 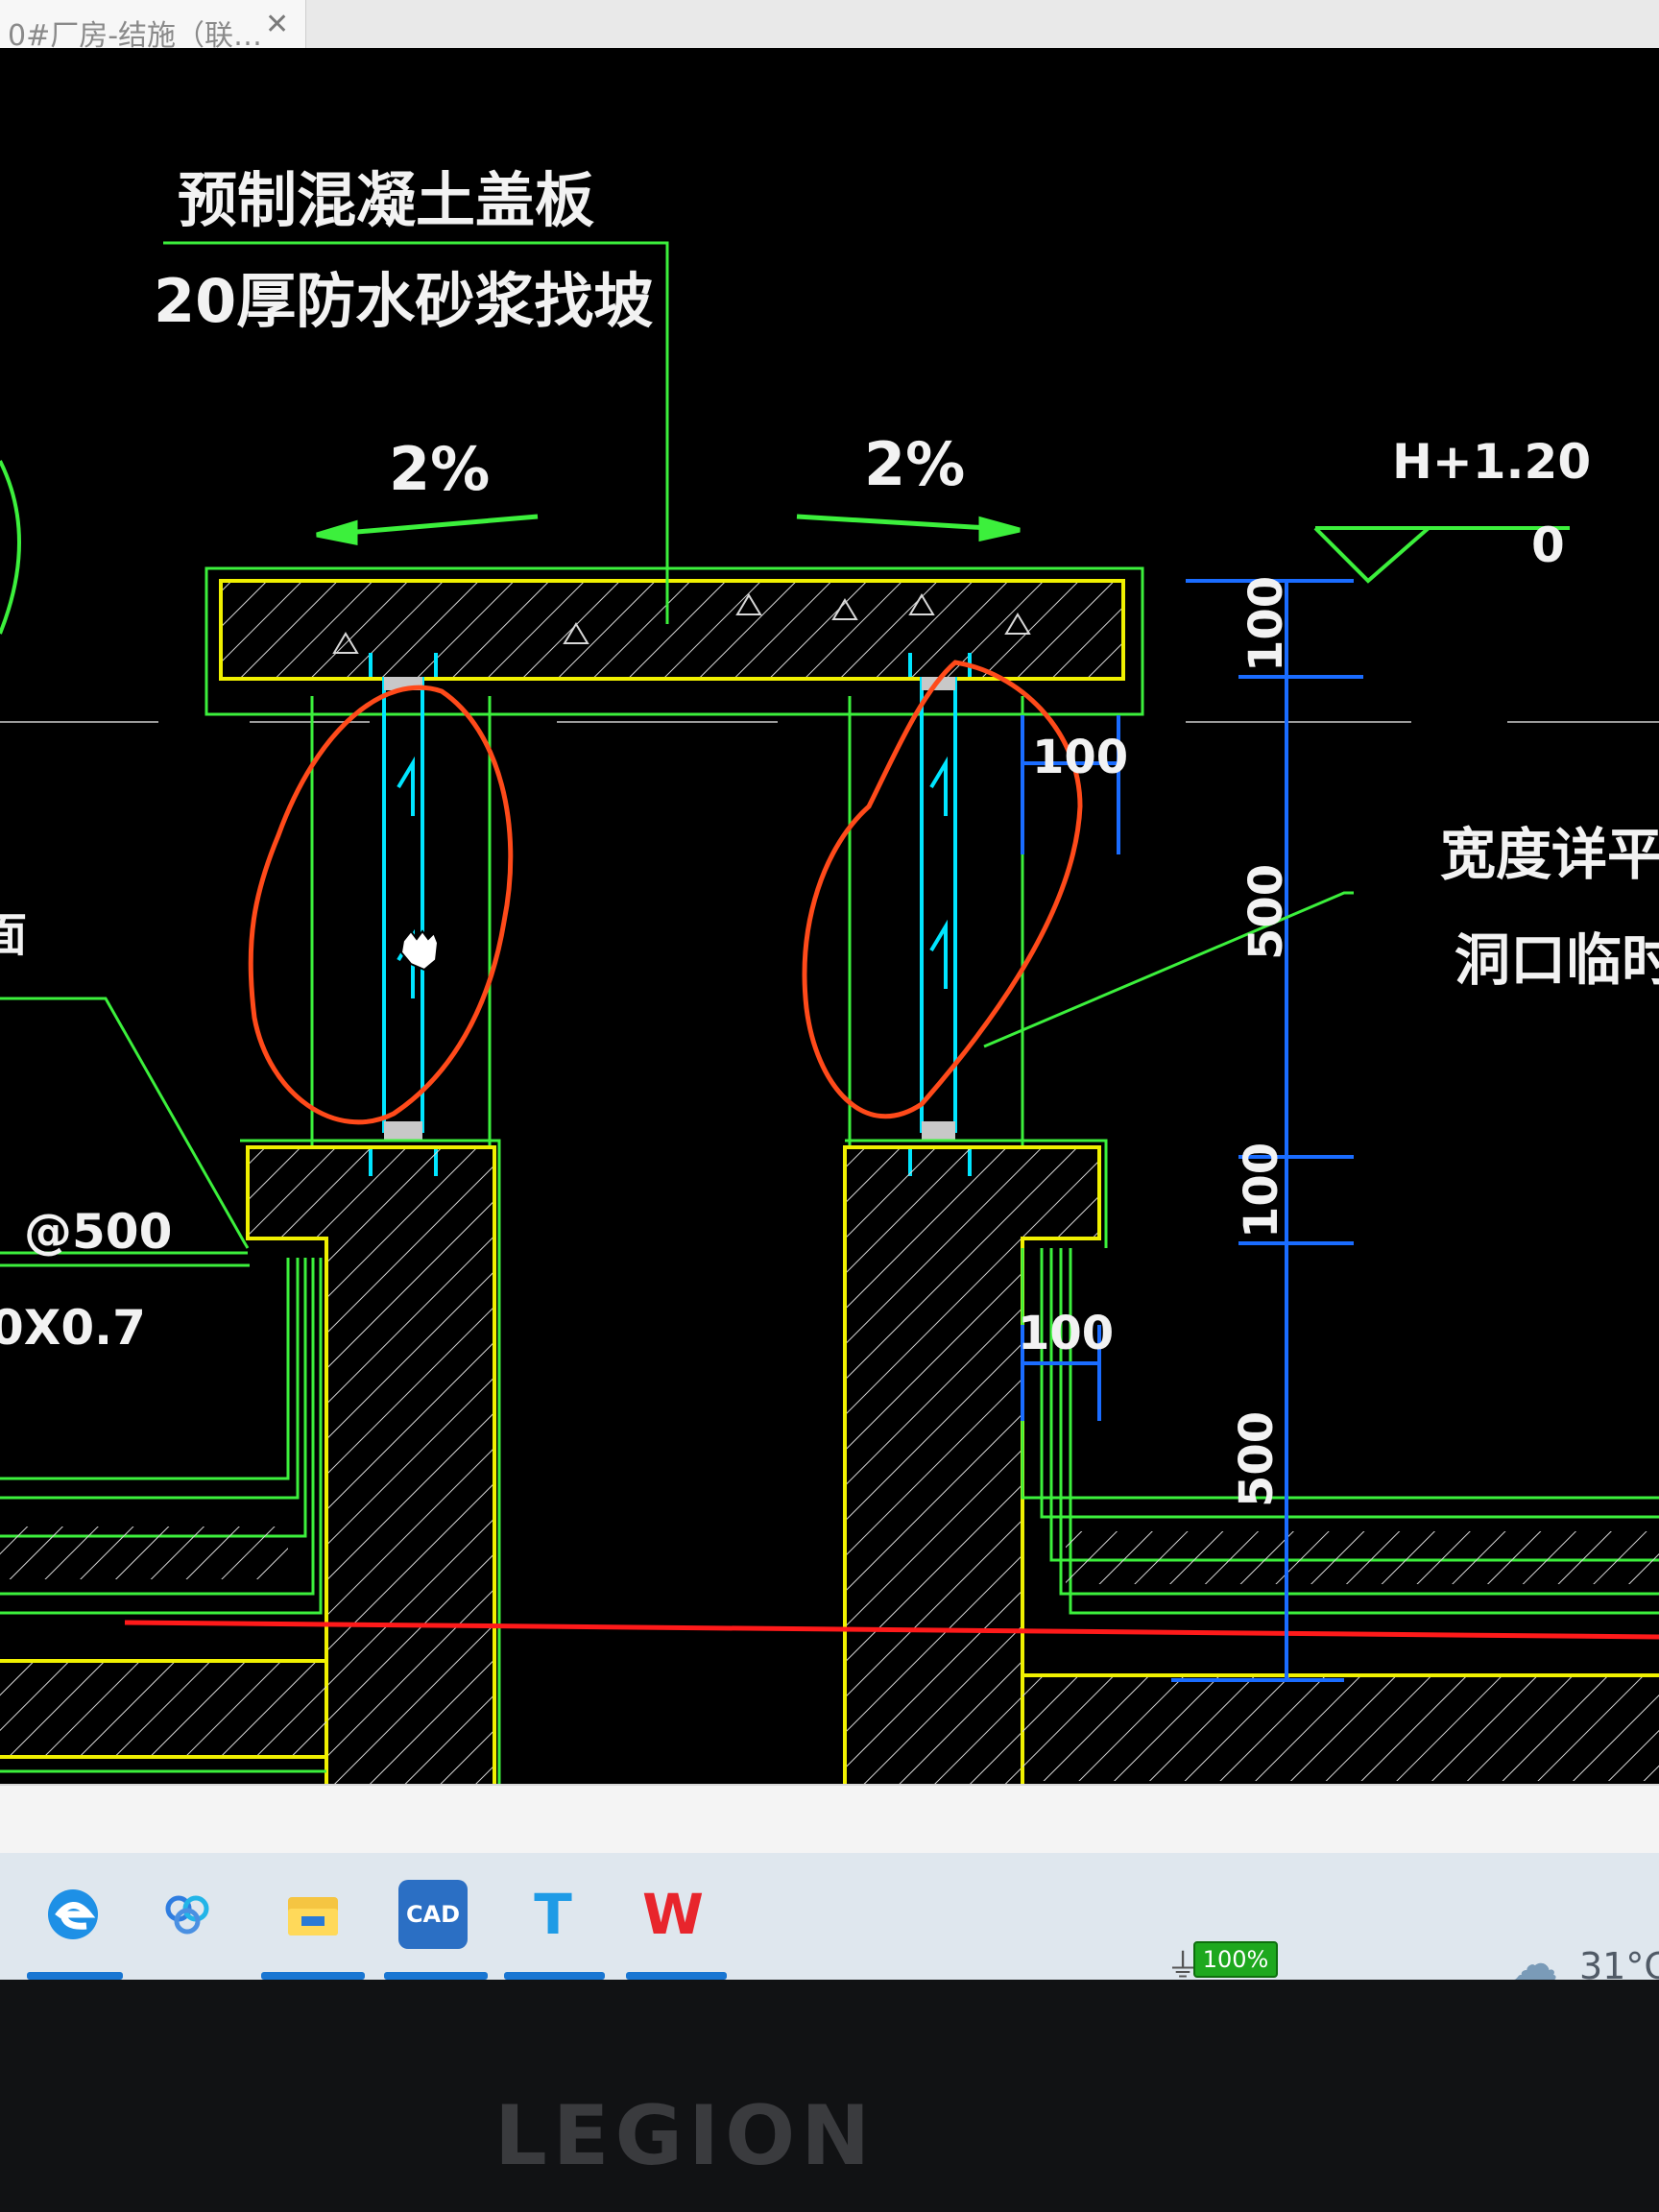 I want to click on dim-100-top: 100, so click(x=1266, y=624).